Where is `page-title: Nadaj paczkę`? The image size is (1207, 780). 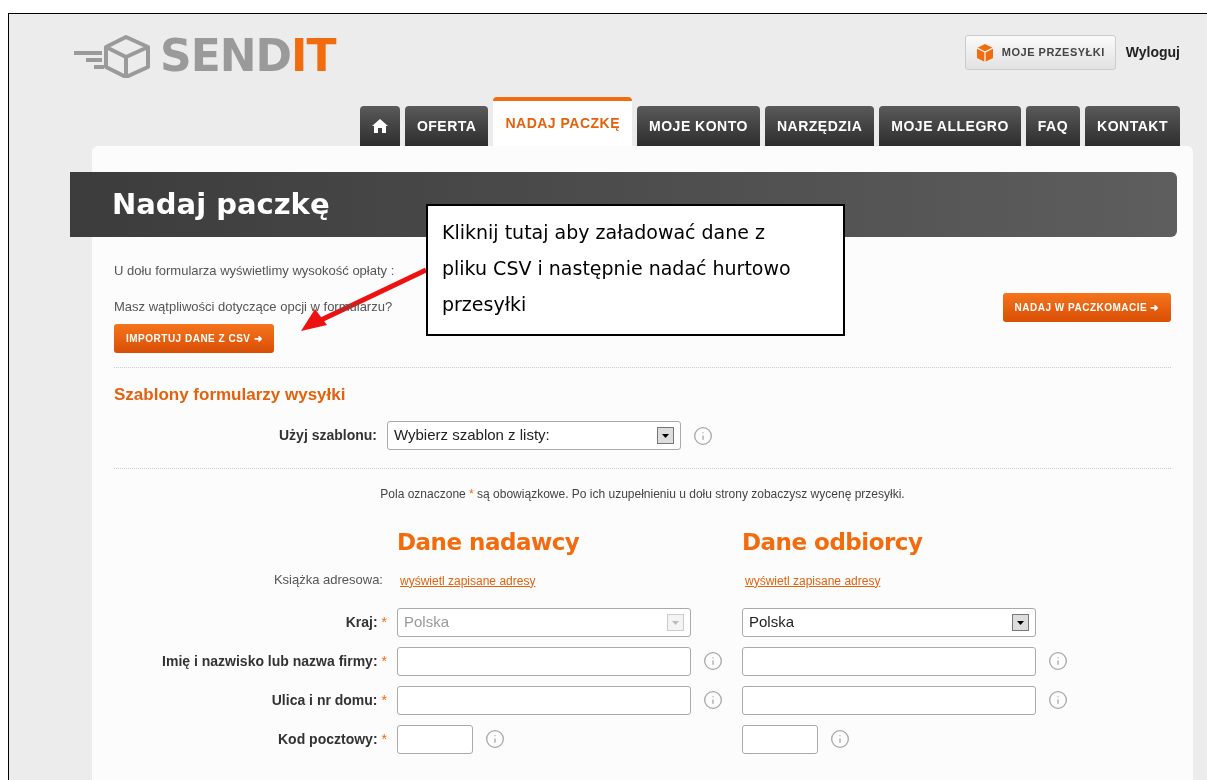
page-title: Nadaj paczkę is located at coordinates (221, 204).